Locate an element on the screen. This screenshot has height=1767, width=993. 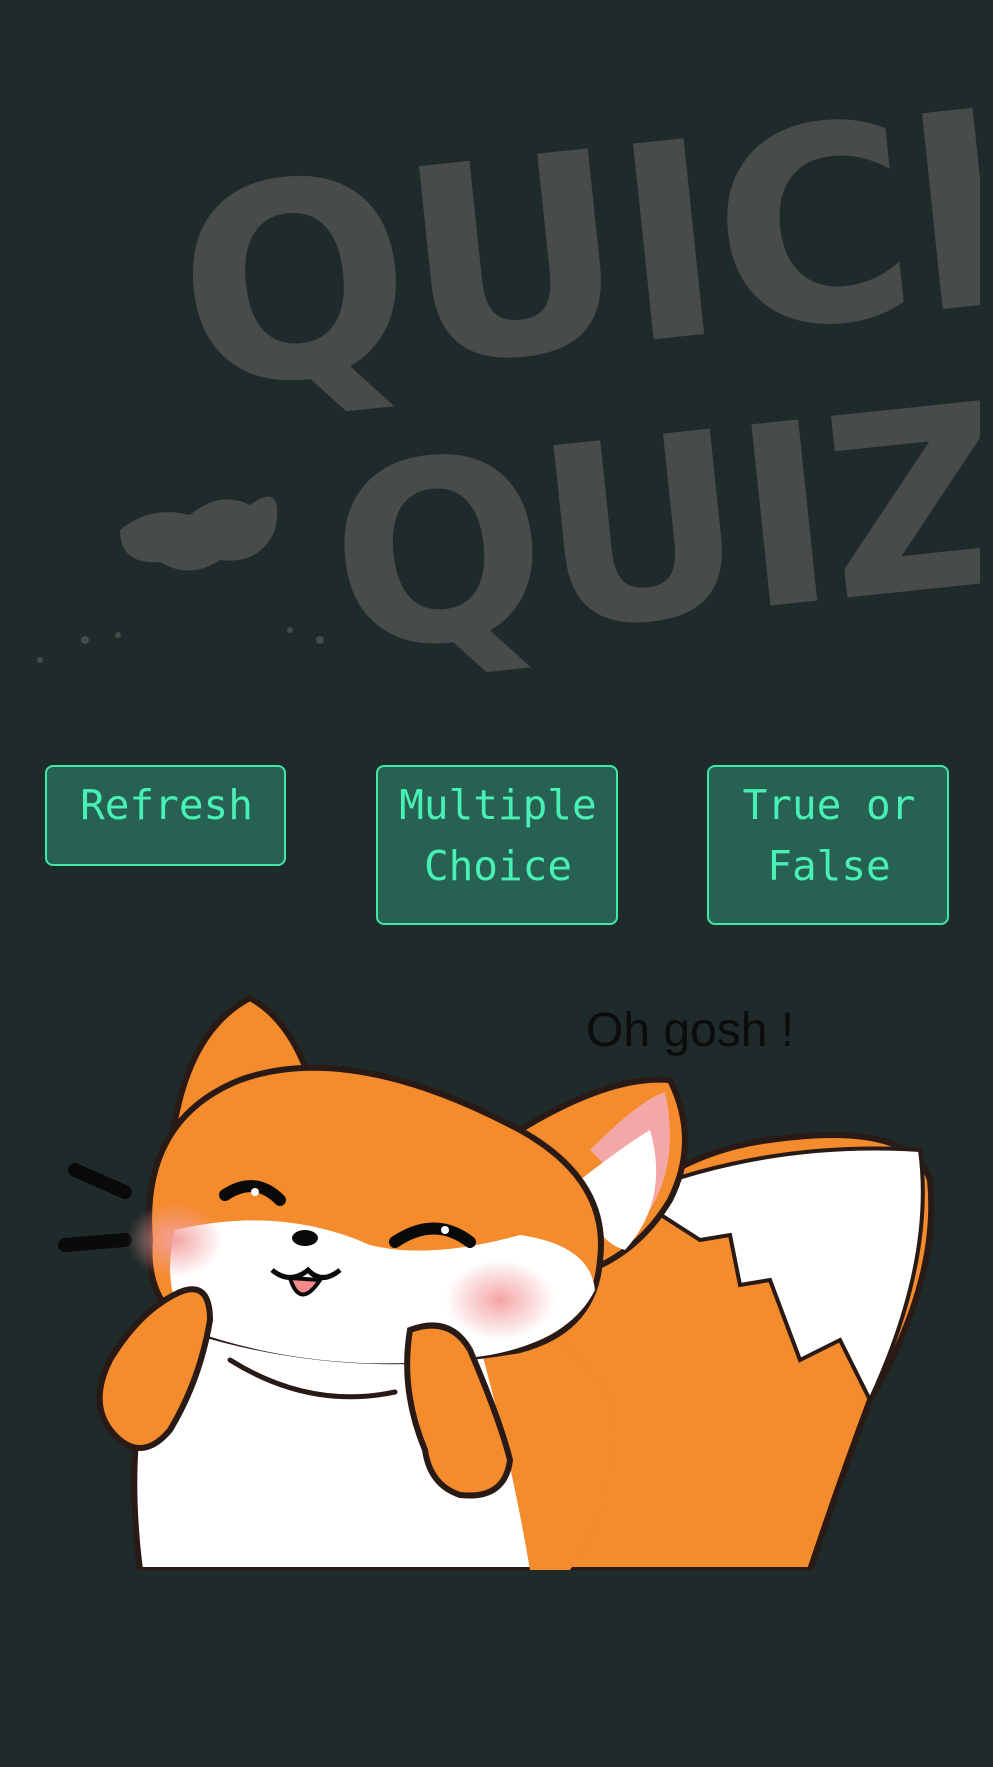
refresh-button: Refresh is located at coordinates (165, 815).